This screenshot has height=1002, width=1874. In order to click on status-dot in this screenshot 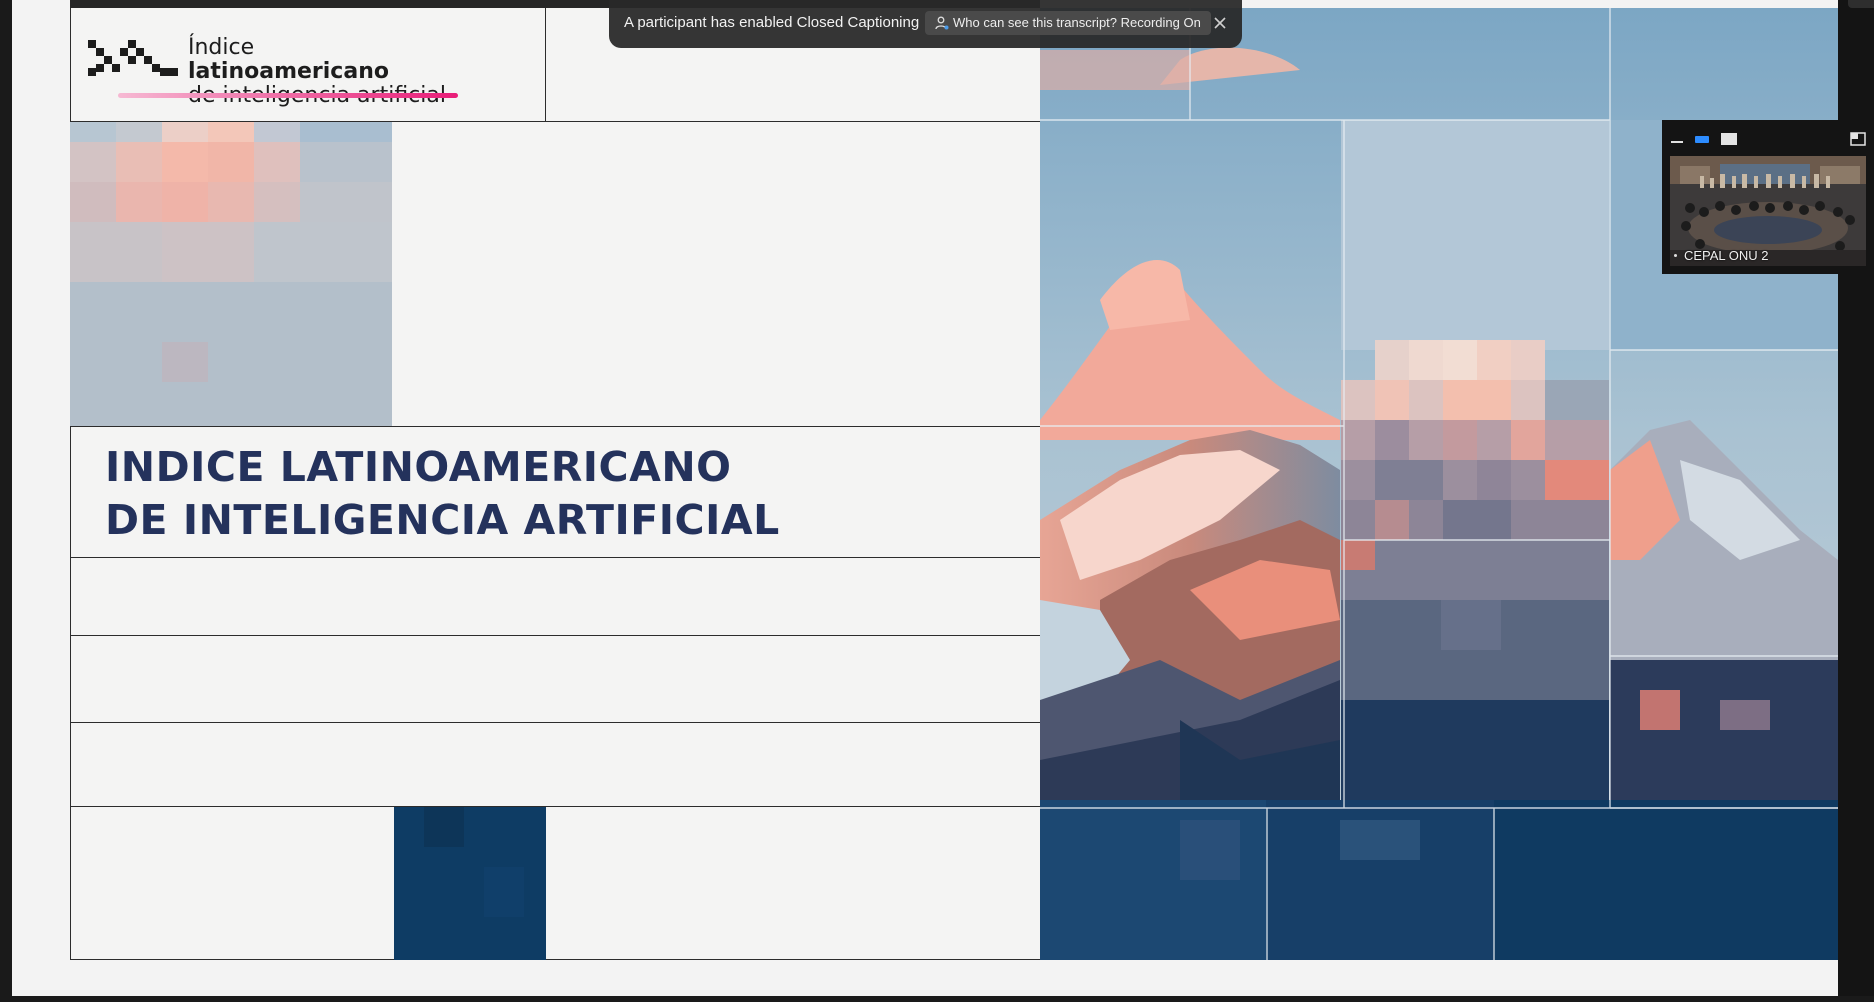, I will do `click(1675, 255)`.